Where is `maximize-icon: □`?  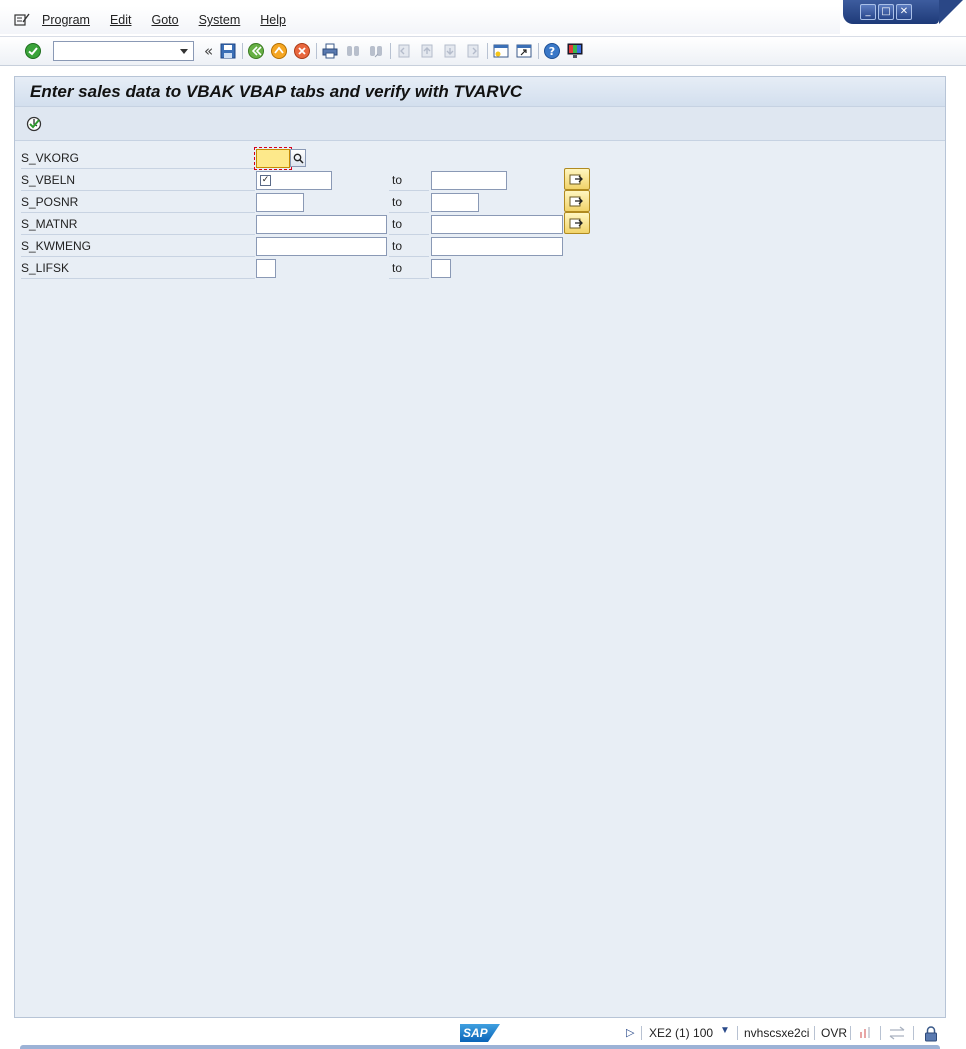
maximize-icon: □ is located at coordinates (886, 12).